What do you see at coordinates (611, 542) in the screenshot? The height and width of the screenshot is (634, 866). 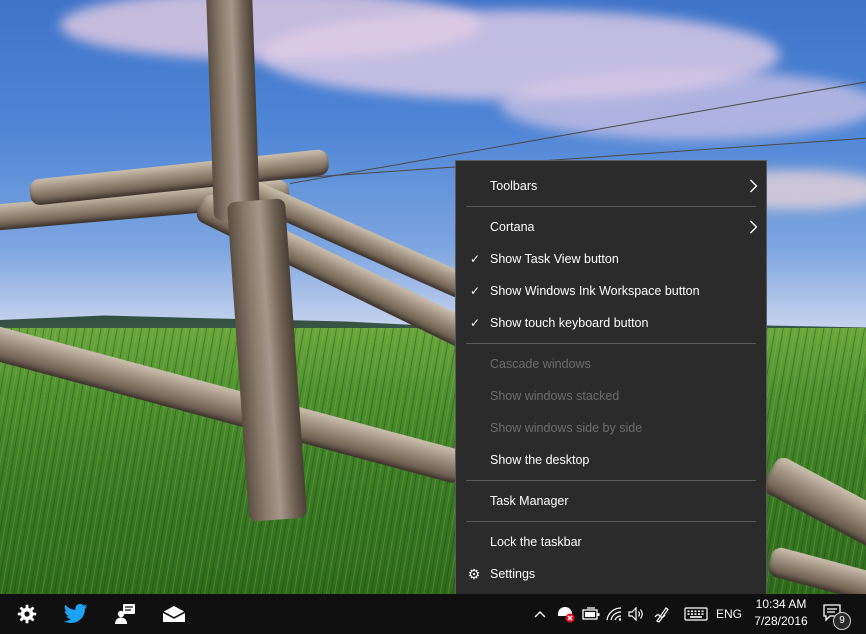 I see `menu-item-lock-the-taskbar: Lock the taskbar` at bounding box center [611, 542].